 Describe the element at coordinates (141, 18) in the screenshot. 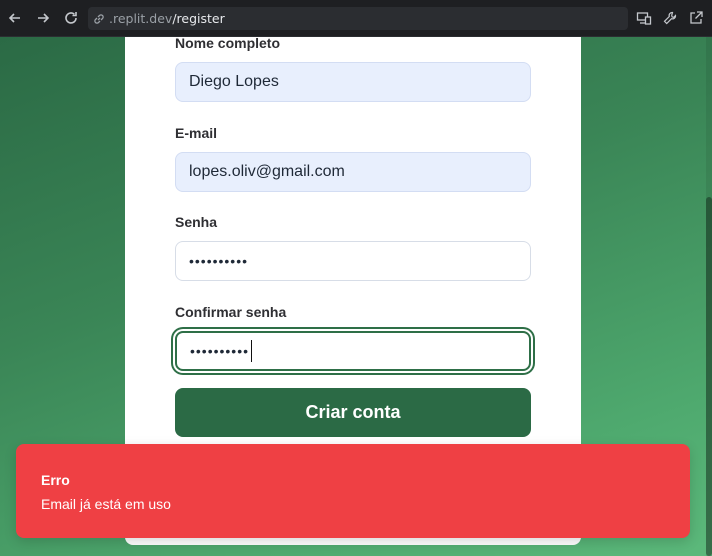

I see `url-domain: .replit.dev` at that location.